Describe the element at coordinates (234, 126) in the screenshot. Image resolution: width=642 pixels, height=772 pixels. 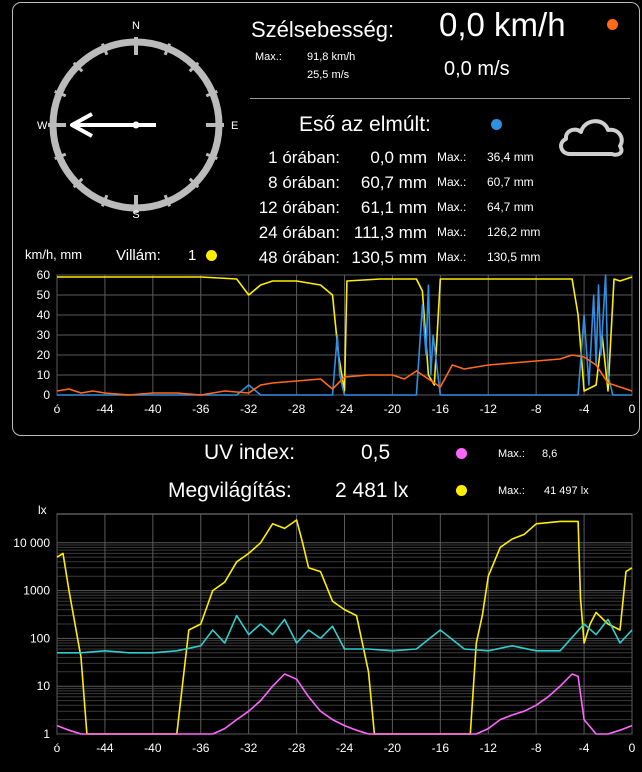
I see `compass-e: E` at that location.